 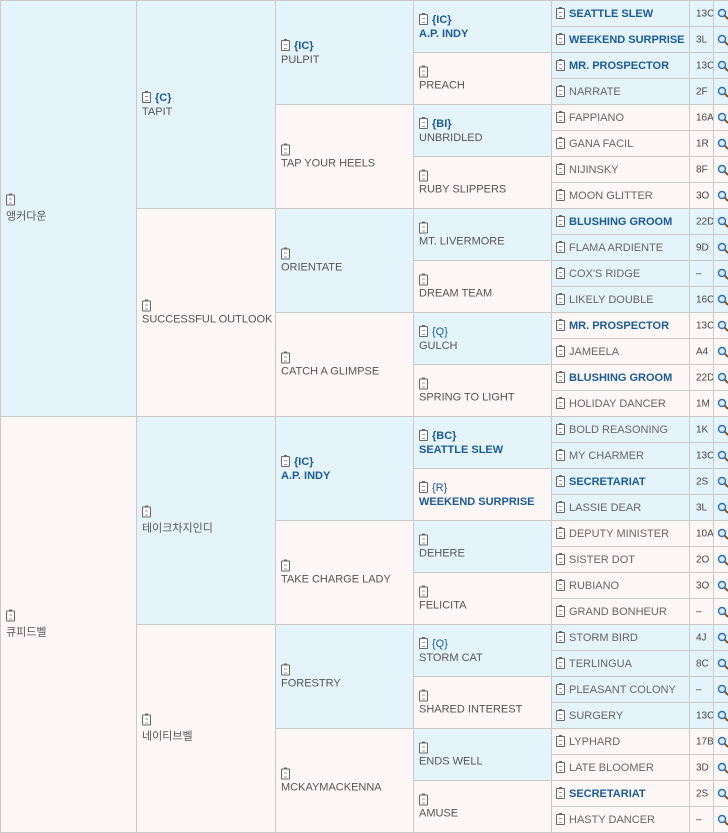 I want to click on horse-name: COX'S RIDGE, so click(x=604, y=274).